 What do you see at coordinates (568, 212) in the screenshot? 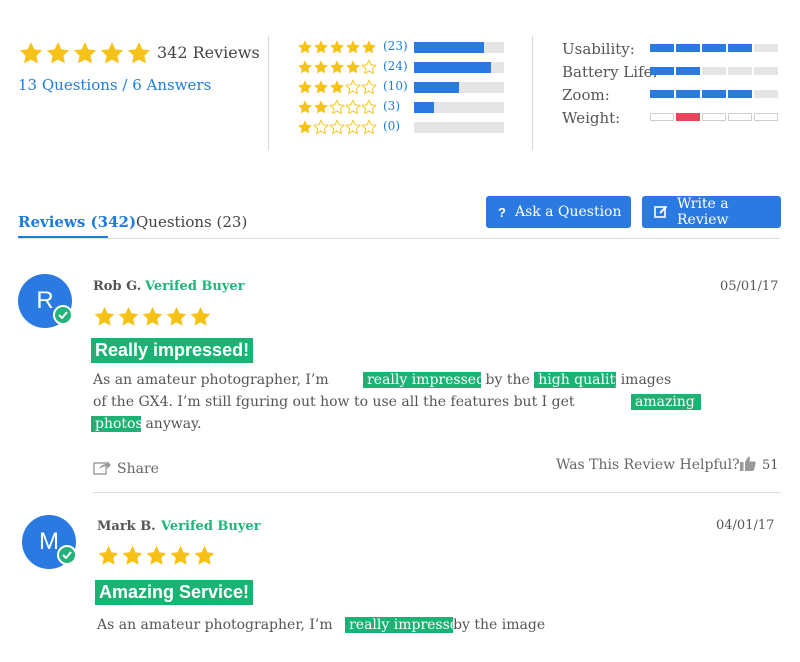
I see `ask-question-label: Ask a Question` at bounding box center [568, 212].